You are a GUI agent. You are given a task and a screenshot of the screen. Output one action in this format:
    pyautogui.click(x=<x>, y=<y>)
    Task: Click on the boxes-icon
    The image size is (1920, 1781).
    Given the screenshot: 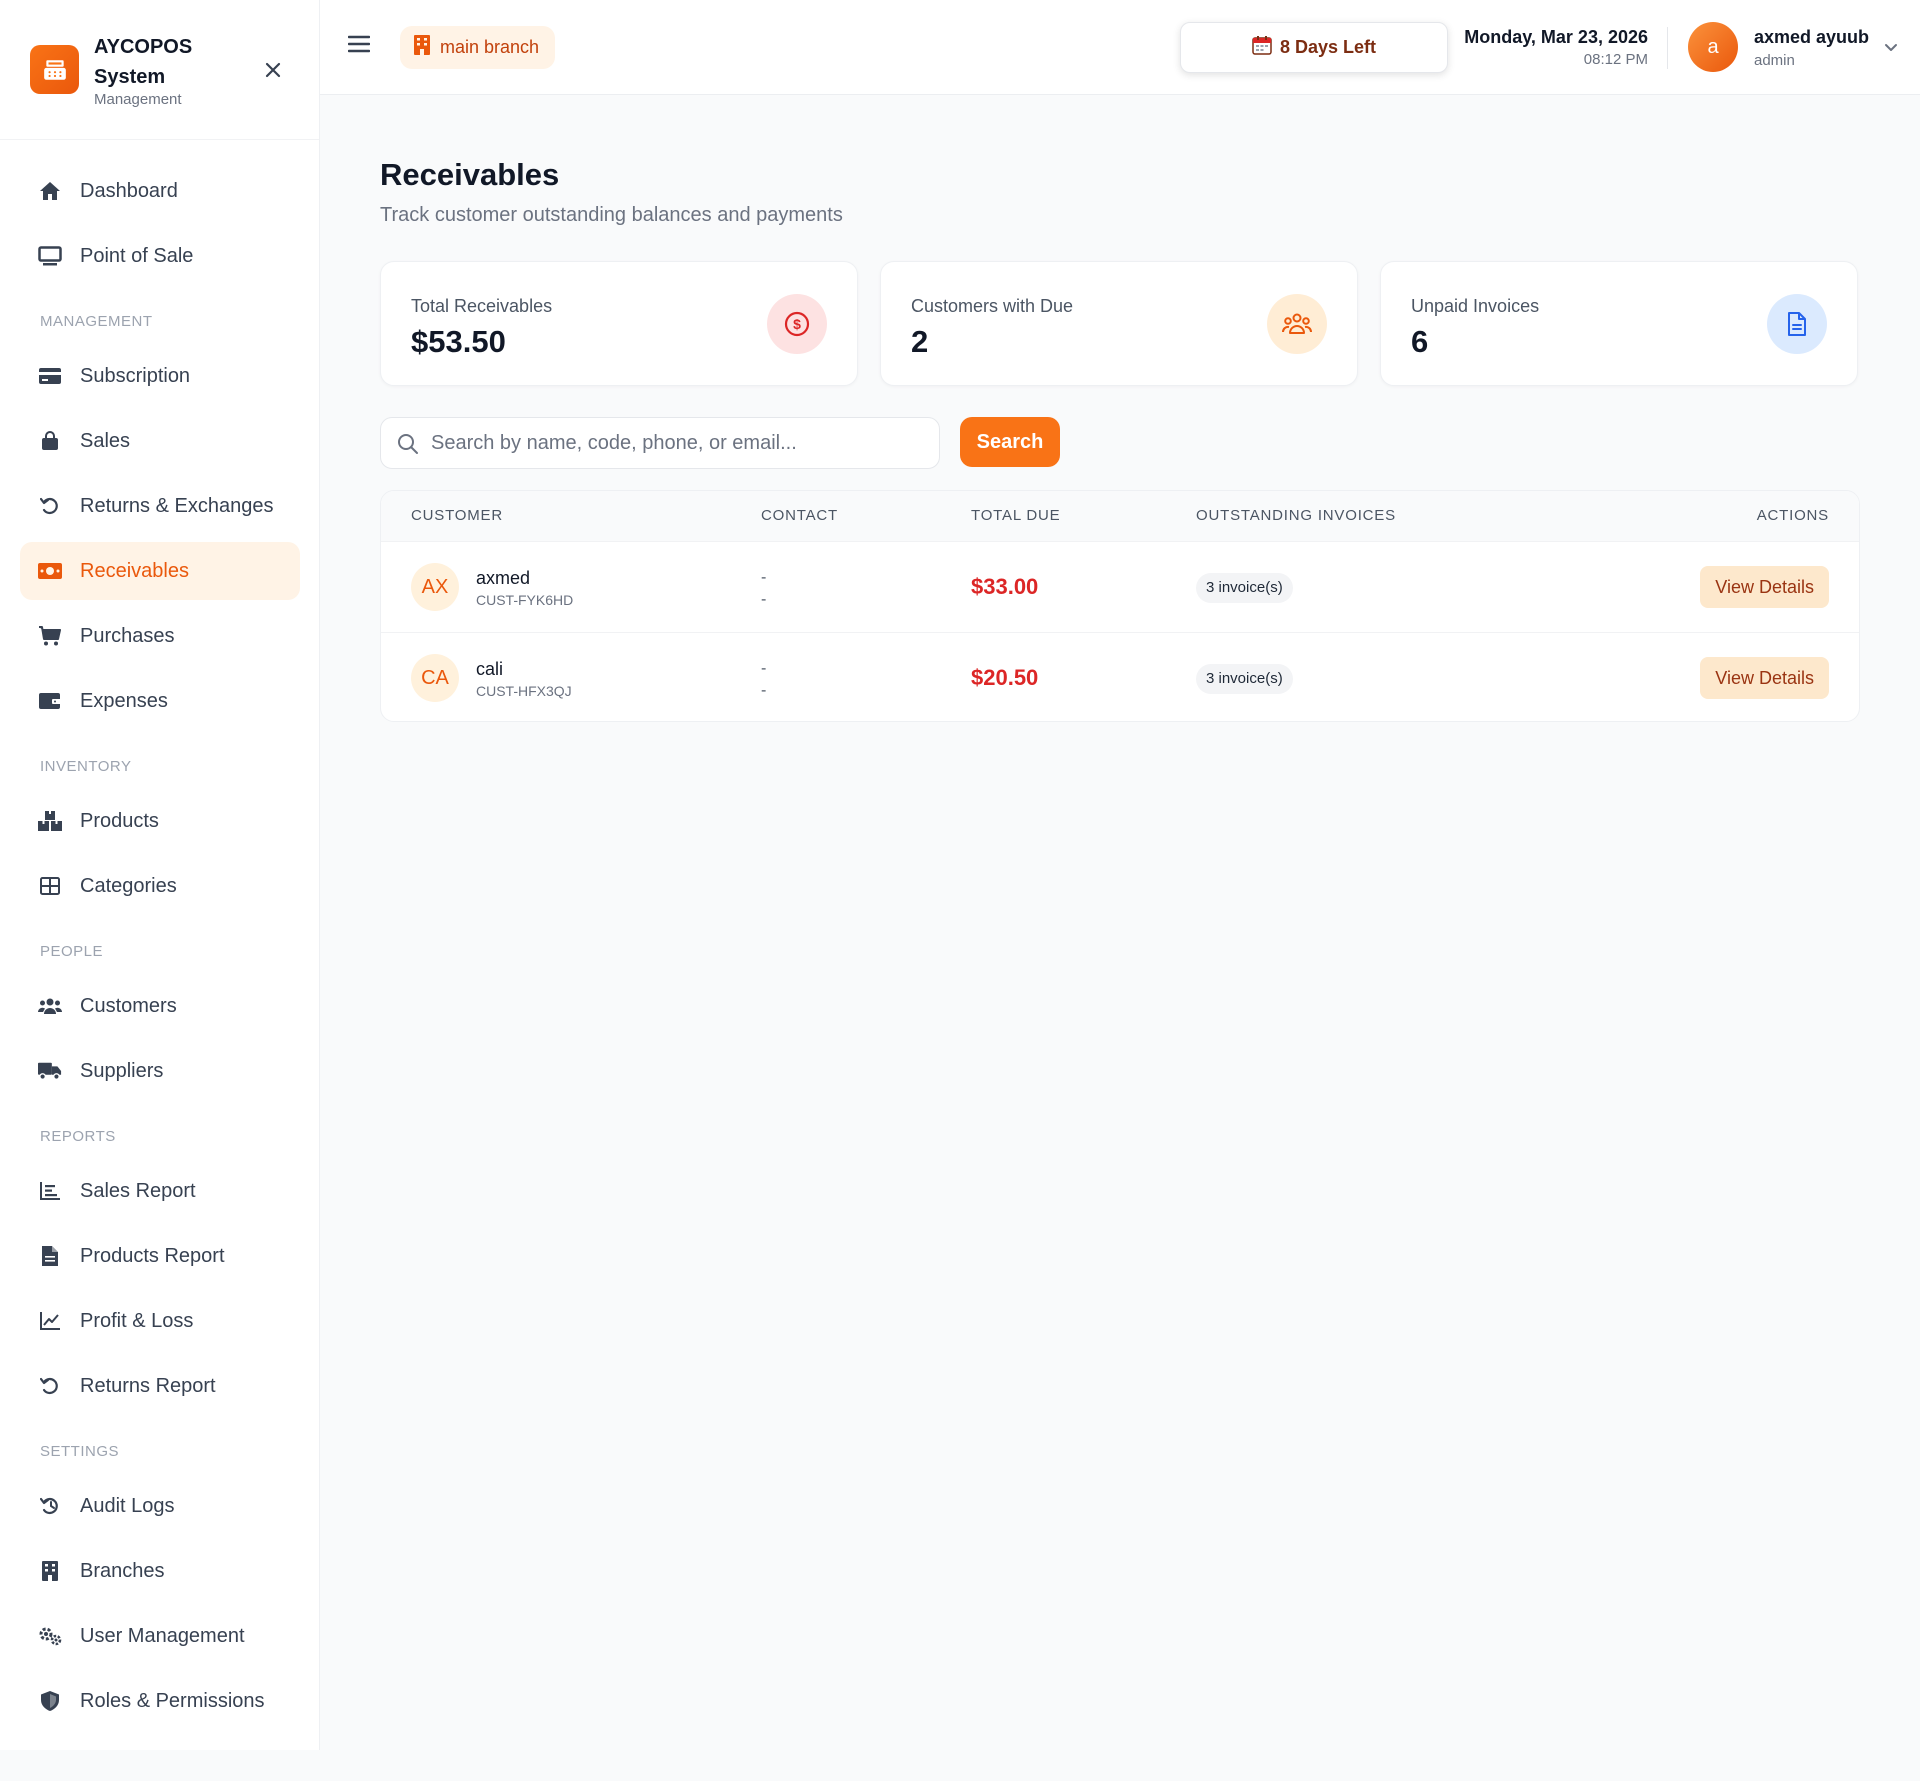 What is the action you would take?
    pyautogui.click(x=50, y=821)
    